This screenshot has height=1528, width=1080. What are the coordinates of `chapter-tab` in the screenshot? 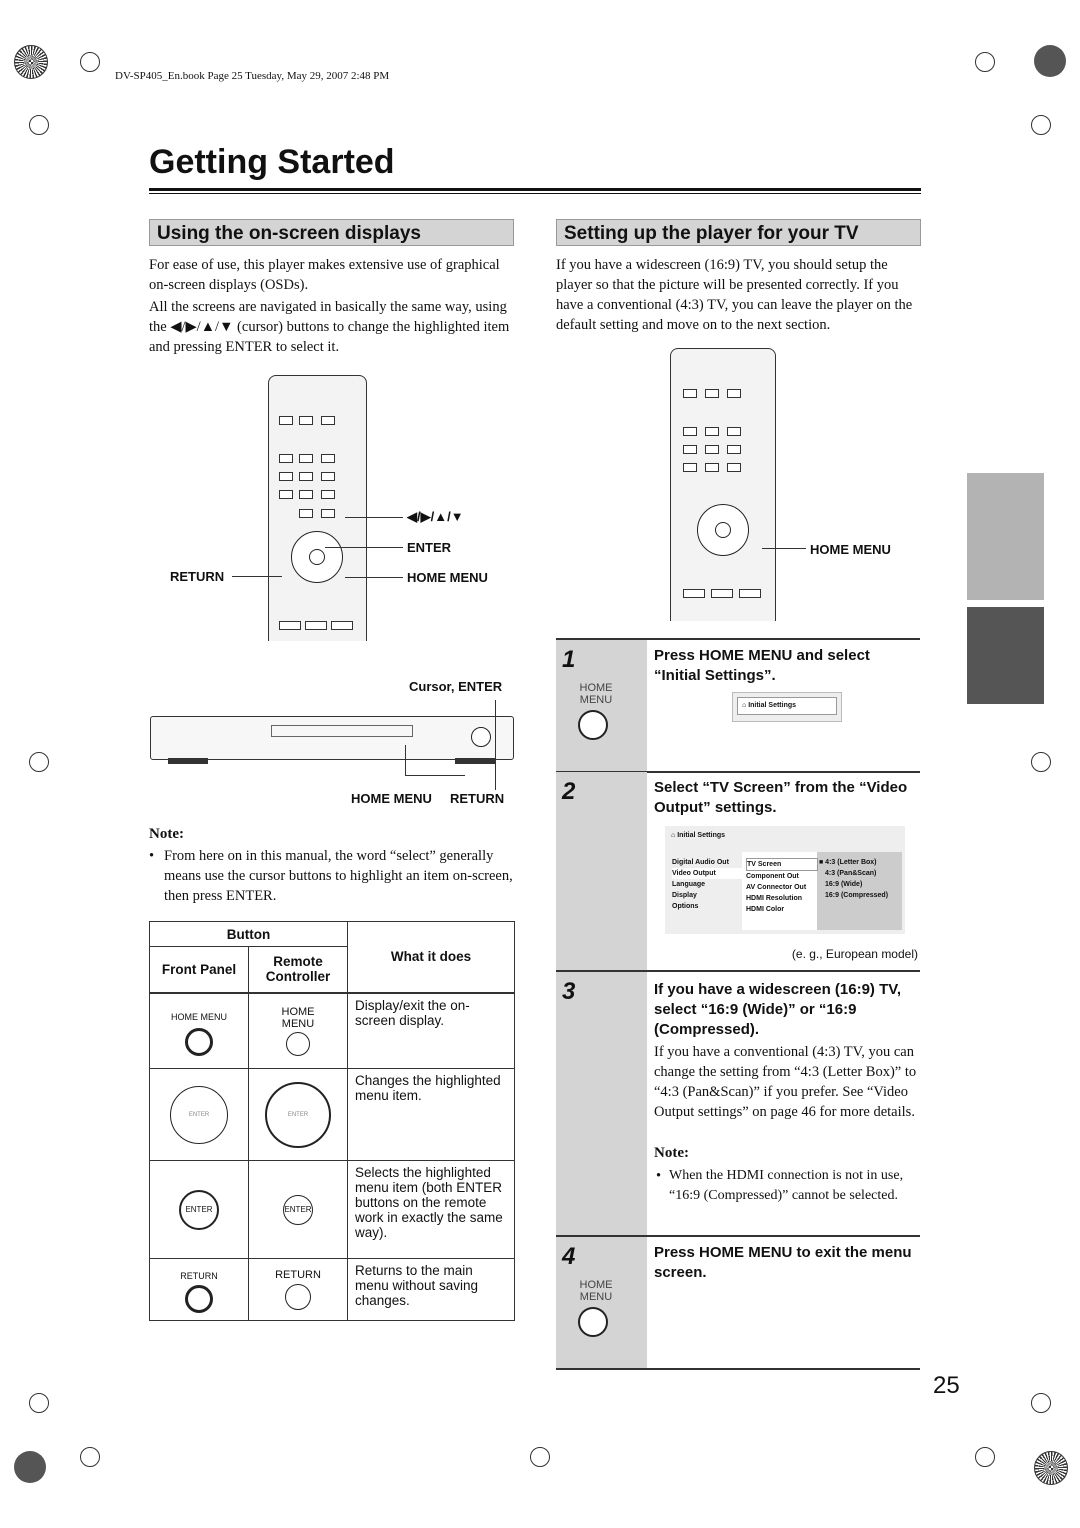 It's located at (1005, 536).